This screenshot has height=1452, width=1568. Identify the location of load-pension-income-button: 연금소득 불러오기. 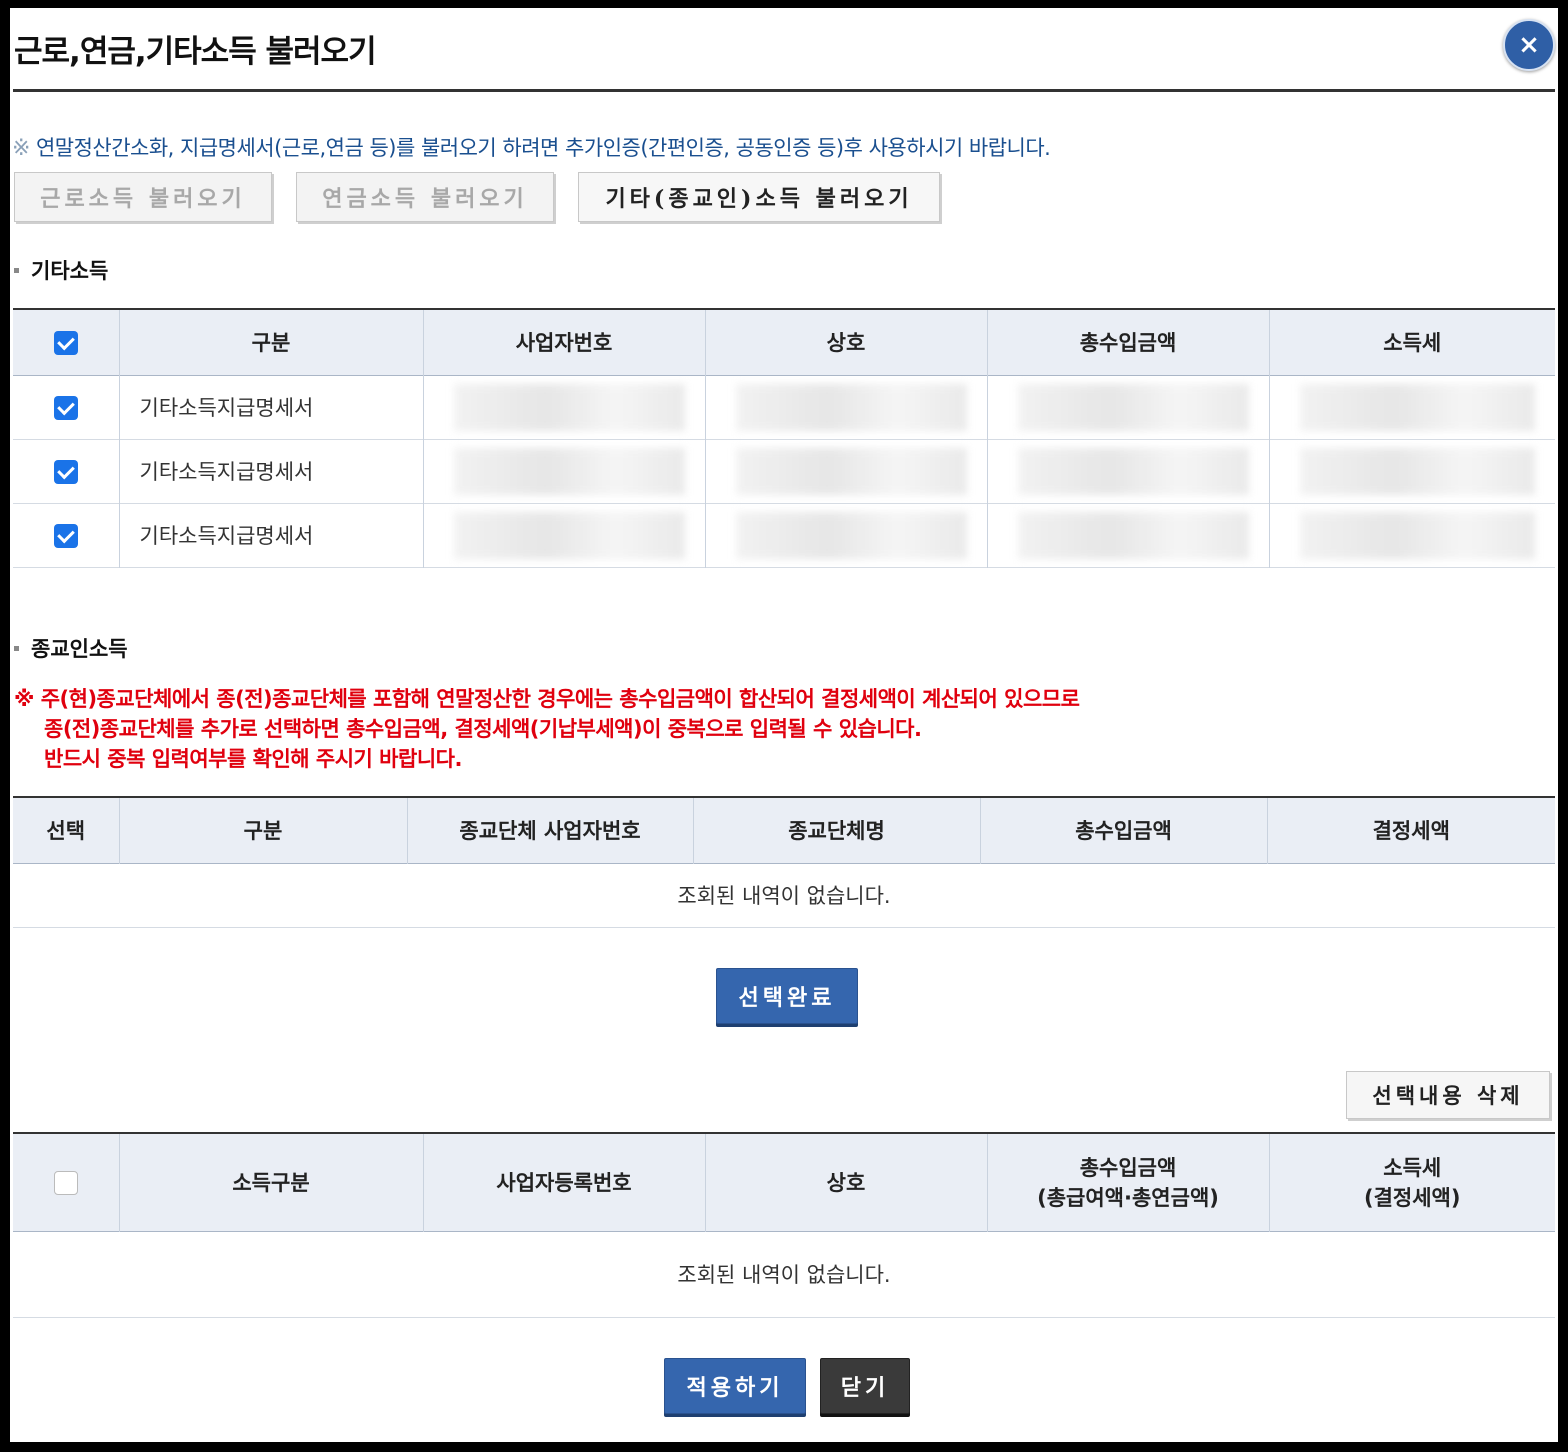
(425, 197).